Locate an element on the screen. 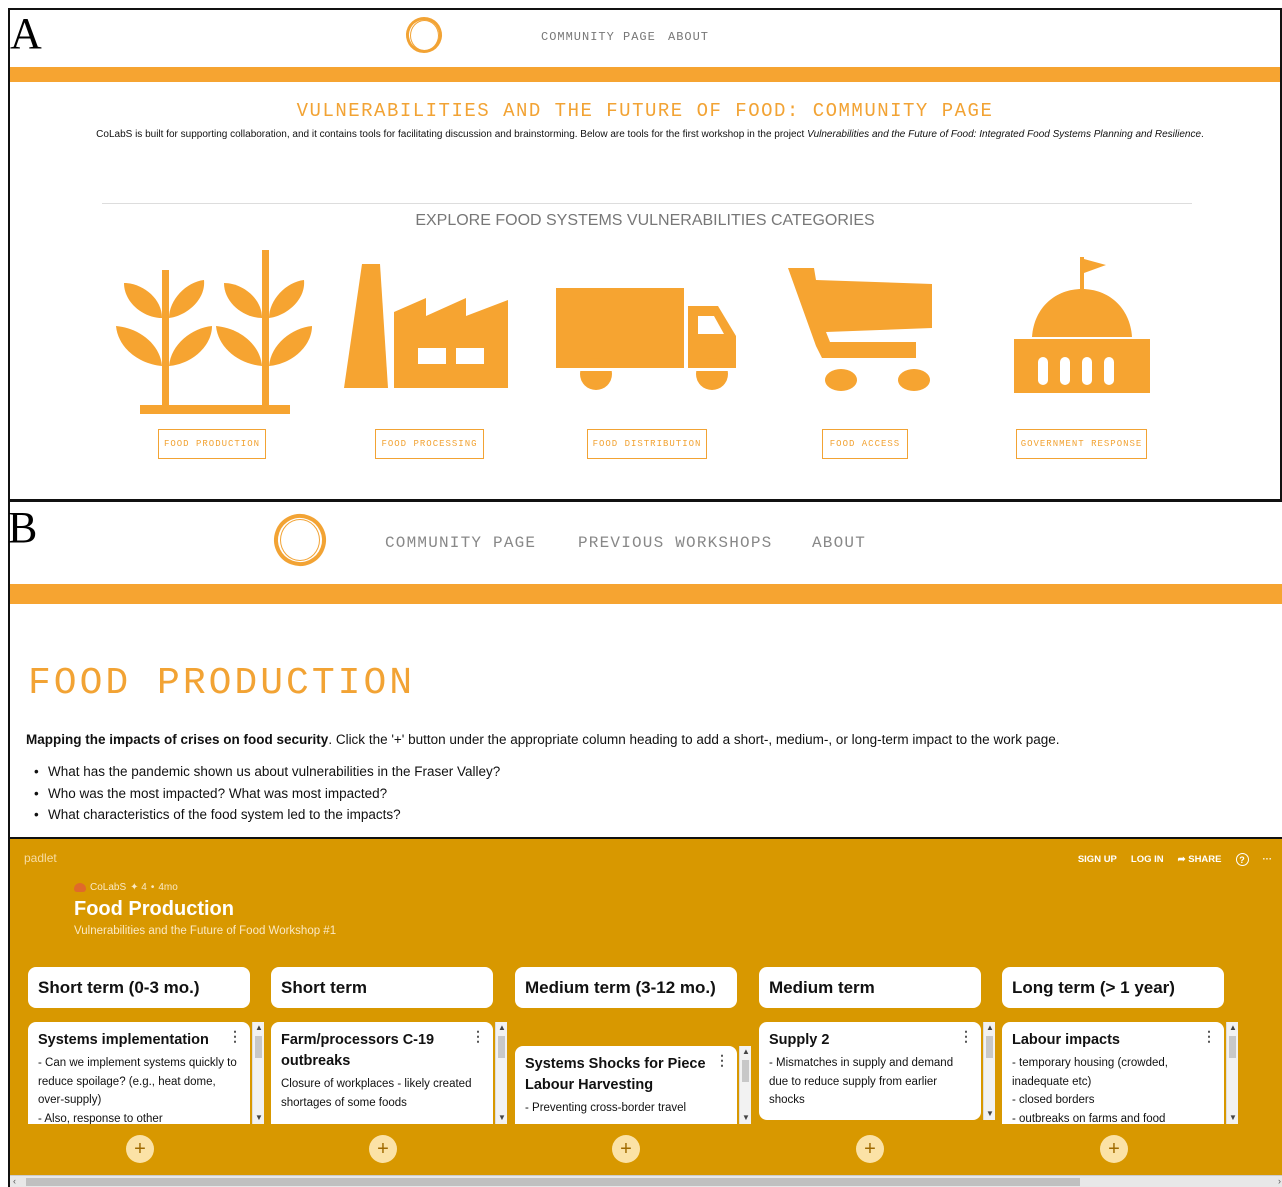  board-author: CoLabS is located at coordinates (108, 887).